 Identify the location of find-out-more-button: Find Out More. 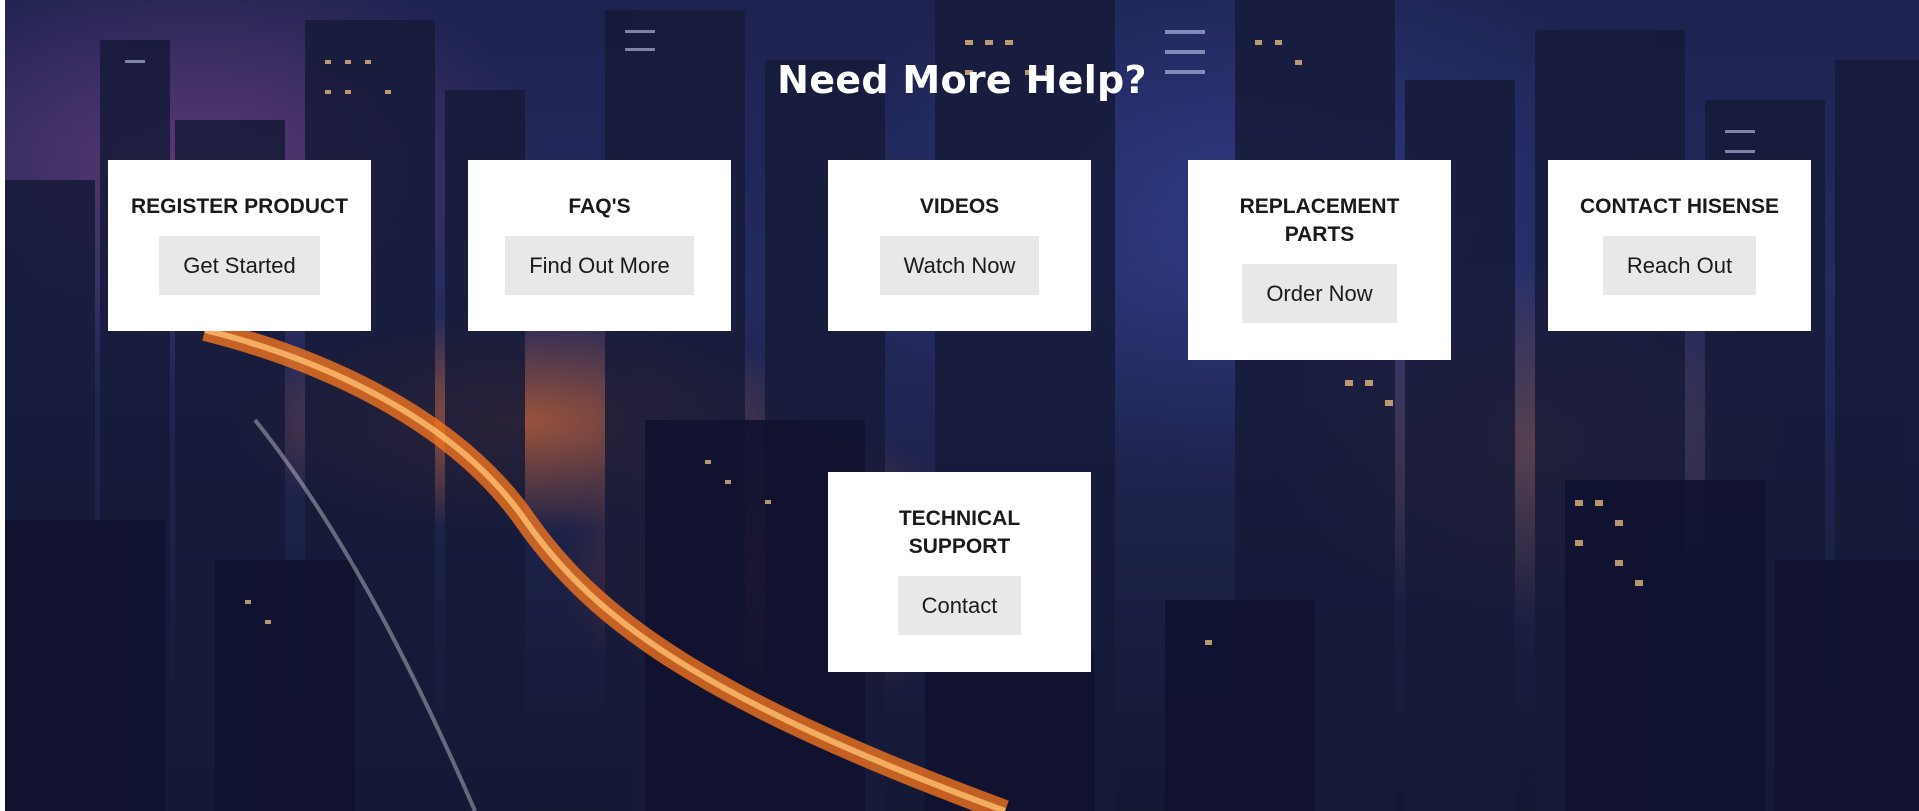
(599, 265).